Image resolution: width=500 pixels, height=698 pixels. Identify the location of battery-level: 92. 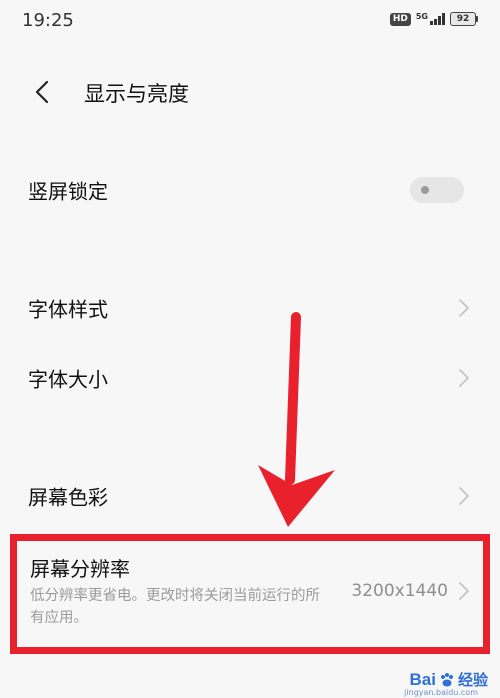
(463, 19).